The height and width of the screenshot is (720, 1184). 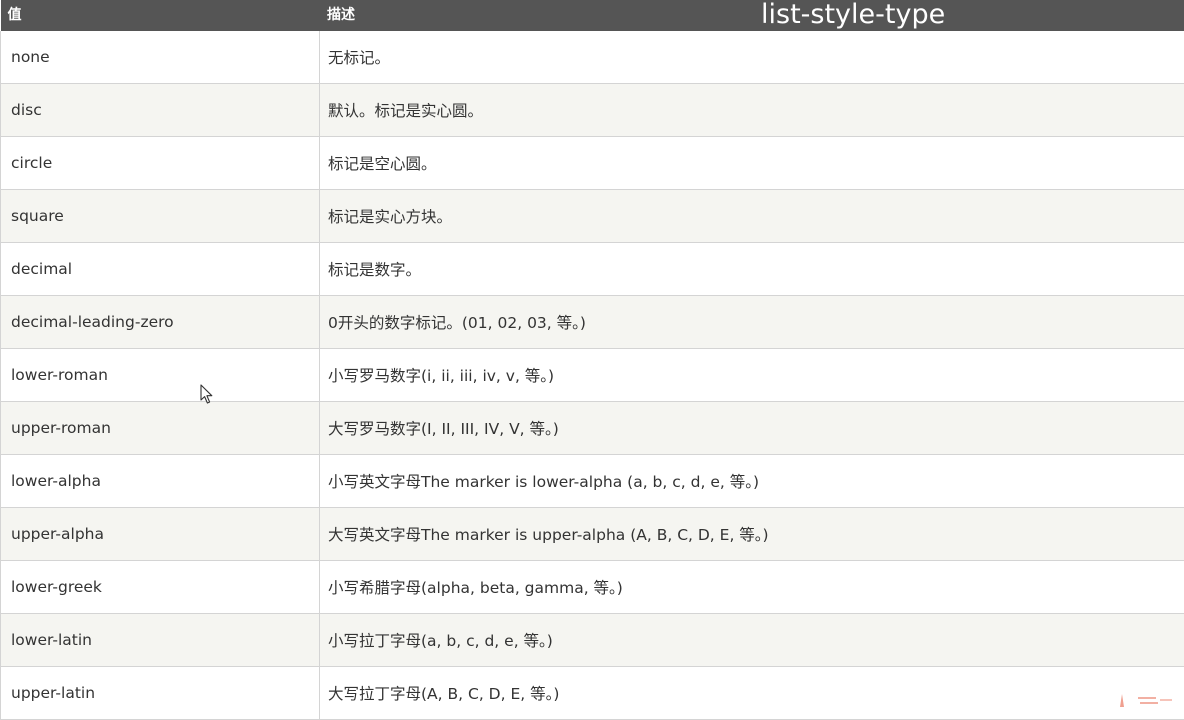 I want to click on corner-logo-fragment, so click(x=1148, y=699).